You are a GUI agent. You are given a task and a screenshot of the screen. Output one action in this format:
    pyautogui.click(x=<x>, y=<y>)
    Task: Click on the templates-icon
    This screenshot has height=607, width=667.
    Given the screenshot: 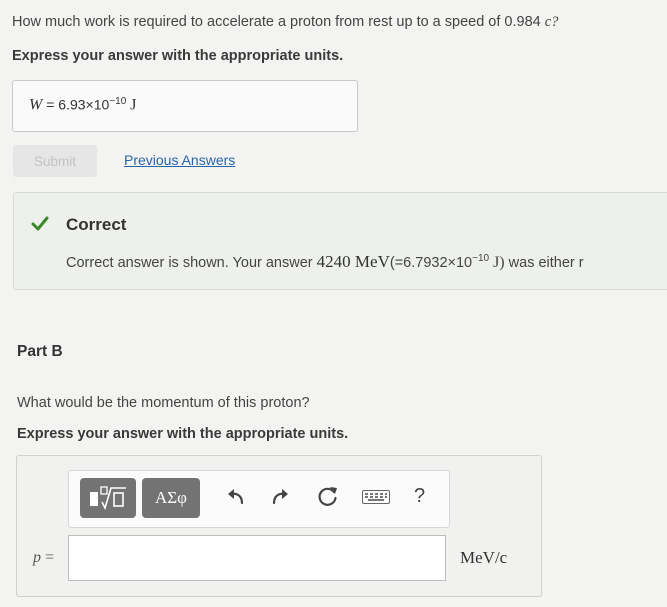 What is the action you would take?
    pyautogui.click(x=108, y=498)
    